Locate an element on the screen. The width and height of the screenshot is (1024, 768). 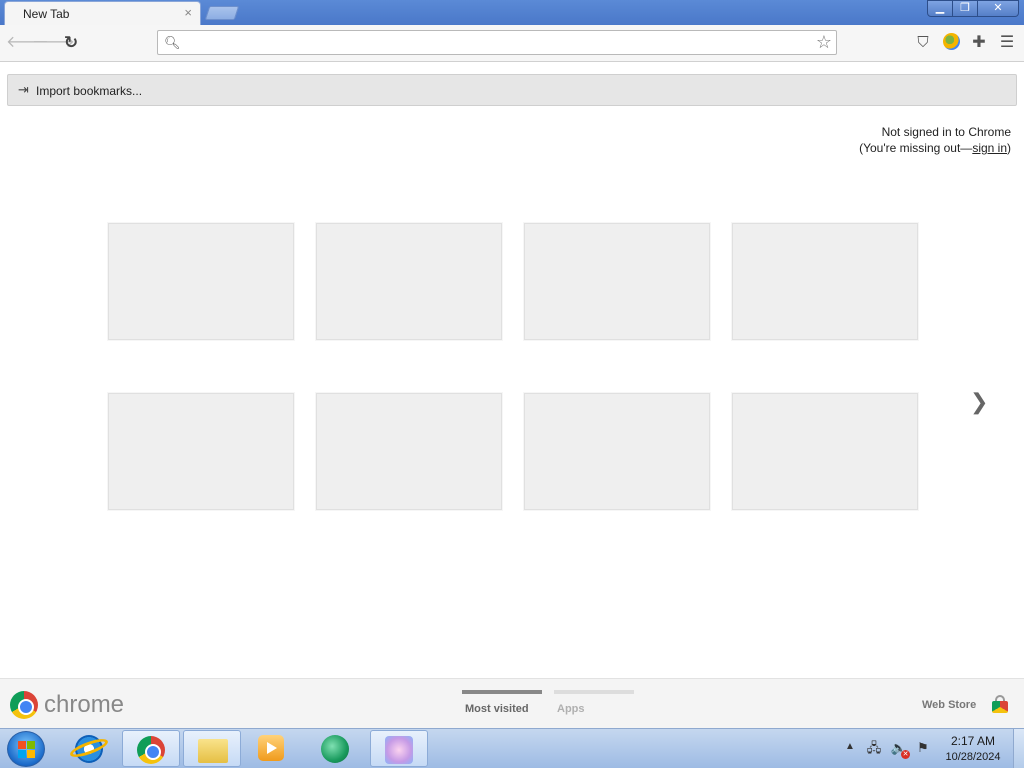
green-app-icon is located at coordinates (335, 749).